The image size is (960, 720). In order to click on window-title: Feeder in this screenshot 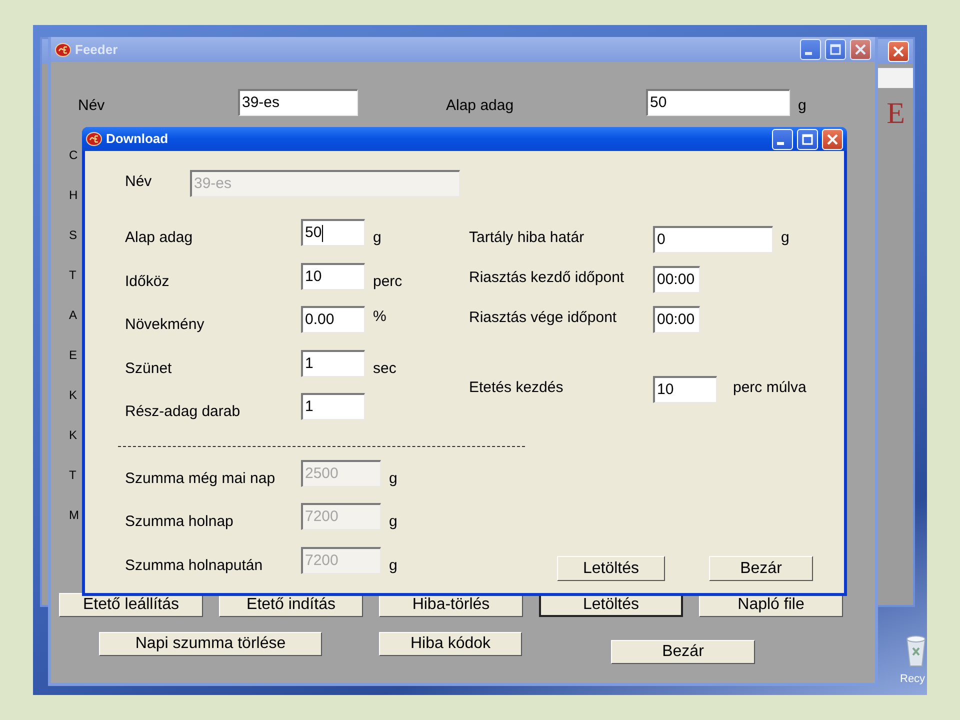, I will do `click(96, 49)`.